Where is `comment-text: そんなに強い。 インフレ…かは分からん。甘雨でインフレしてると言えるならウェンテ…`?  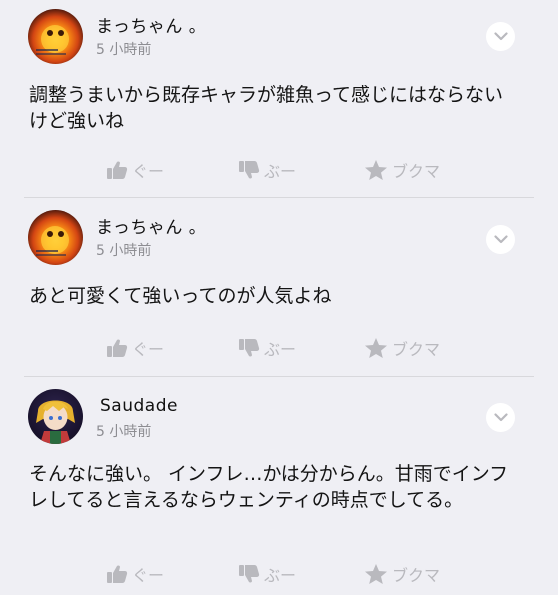 comment-text: そんなに強い。 インフレ…かは分からん。甘雨でインフレしてると言えるならウェンテ… is located at coordinates (269, 487).